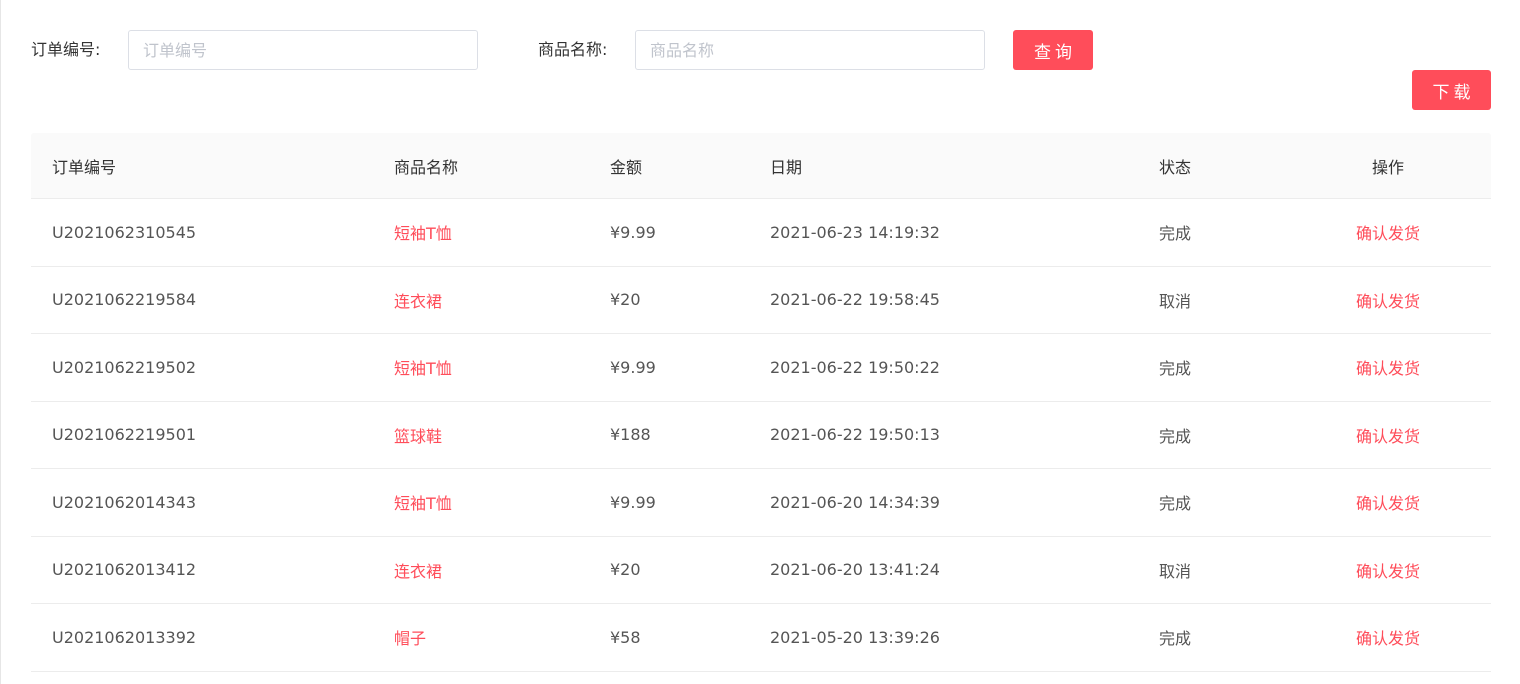 This screenshot has height=684, width=1520. What do you see at coordinates (124, 570) in the screenshot?
I see `order-number-cell: U2021062013412` at bounding box center [124, 570].